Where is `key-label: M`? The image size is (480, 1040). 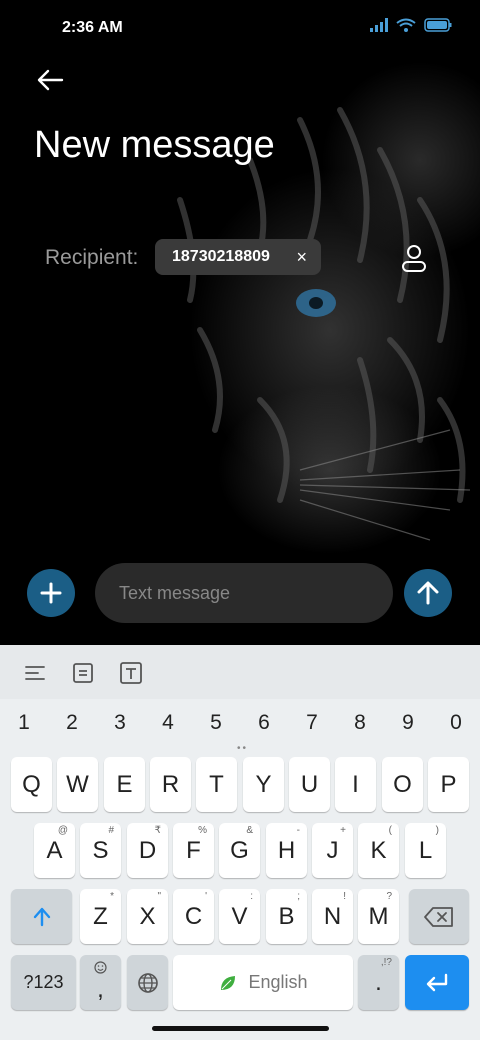 key-label: M is located at coordinates (378, 916).